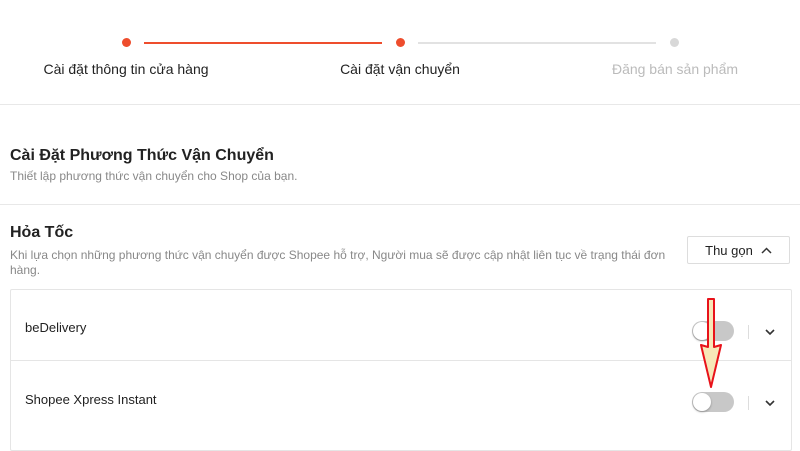  Describe the element at coordinates (729, 250) in the screenshot. I see `collapse-label: Thu gọn` at that location.